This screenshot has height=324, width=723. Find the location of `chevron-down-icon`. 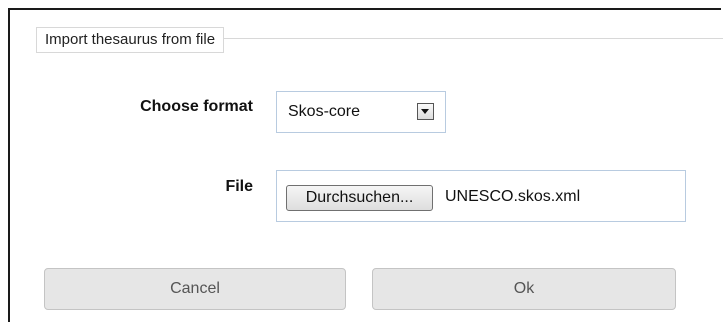

chevron-down-icon is located at coordinates (425, 111).